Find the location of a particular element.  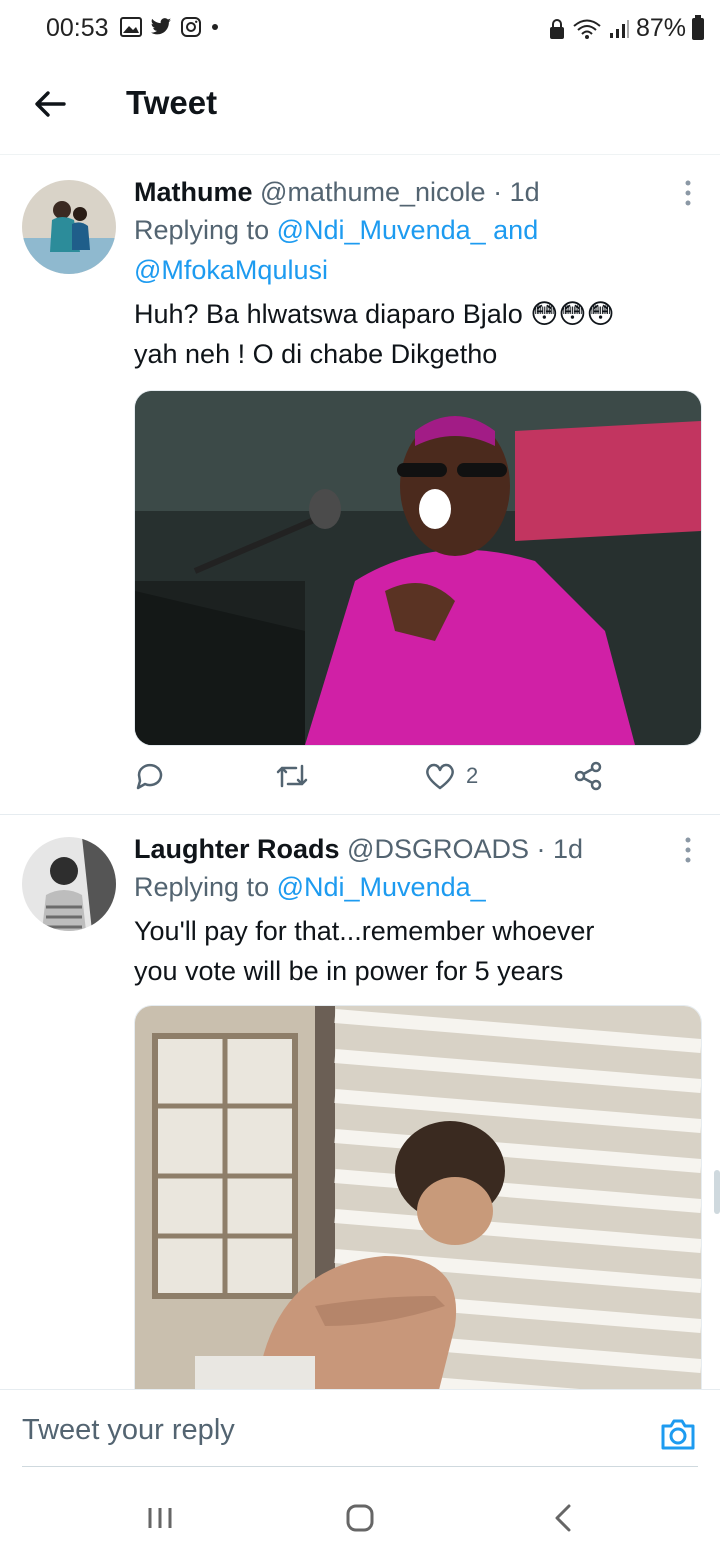

status-bar: 00:53 87% is located at coordinates (360, 30).